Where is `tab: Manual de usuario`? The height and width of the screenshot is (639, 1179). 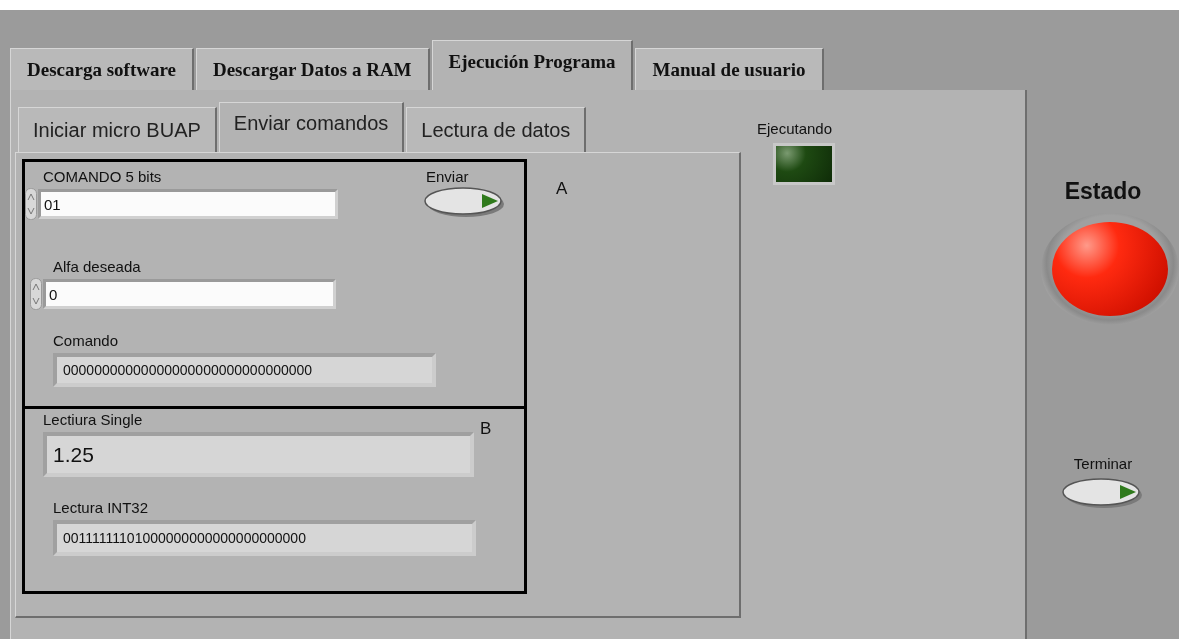
tab: Manual de usuario is located at coordinates (729, 69).